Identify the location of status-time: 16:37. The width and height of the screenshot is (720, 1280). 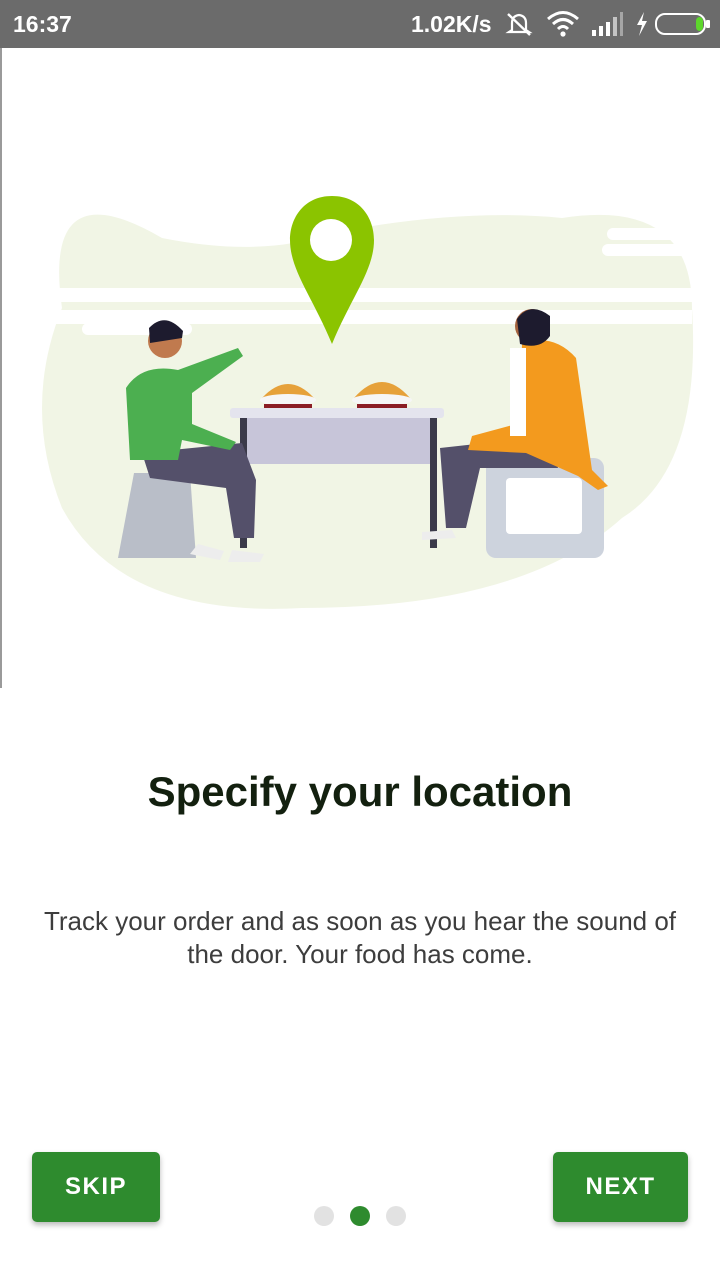
(42, 24).